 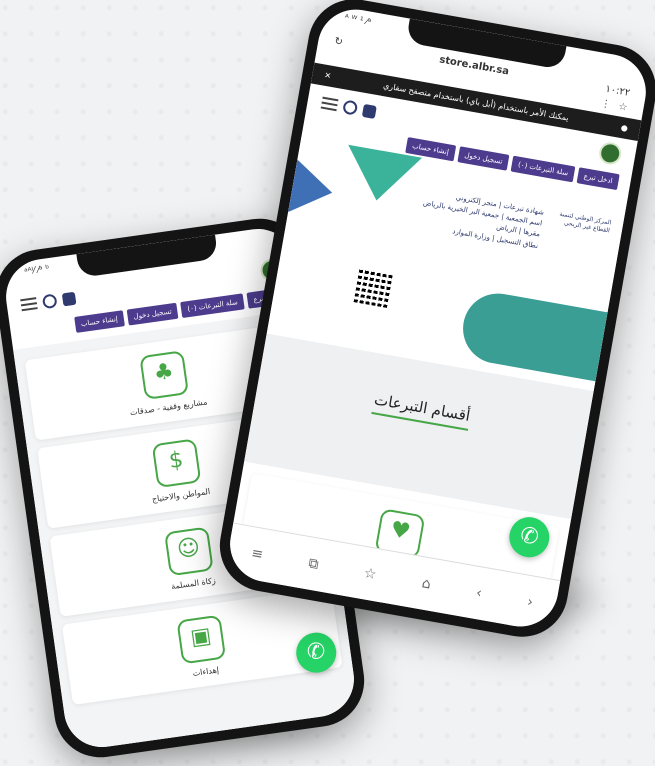 I want to click on close-icon: ✕, so click(x=328, y=76).